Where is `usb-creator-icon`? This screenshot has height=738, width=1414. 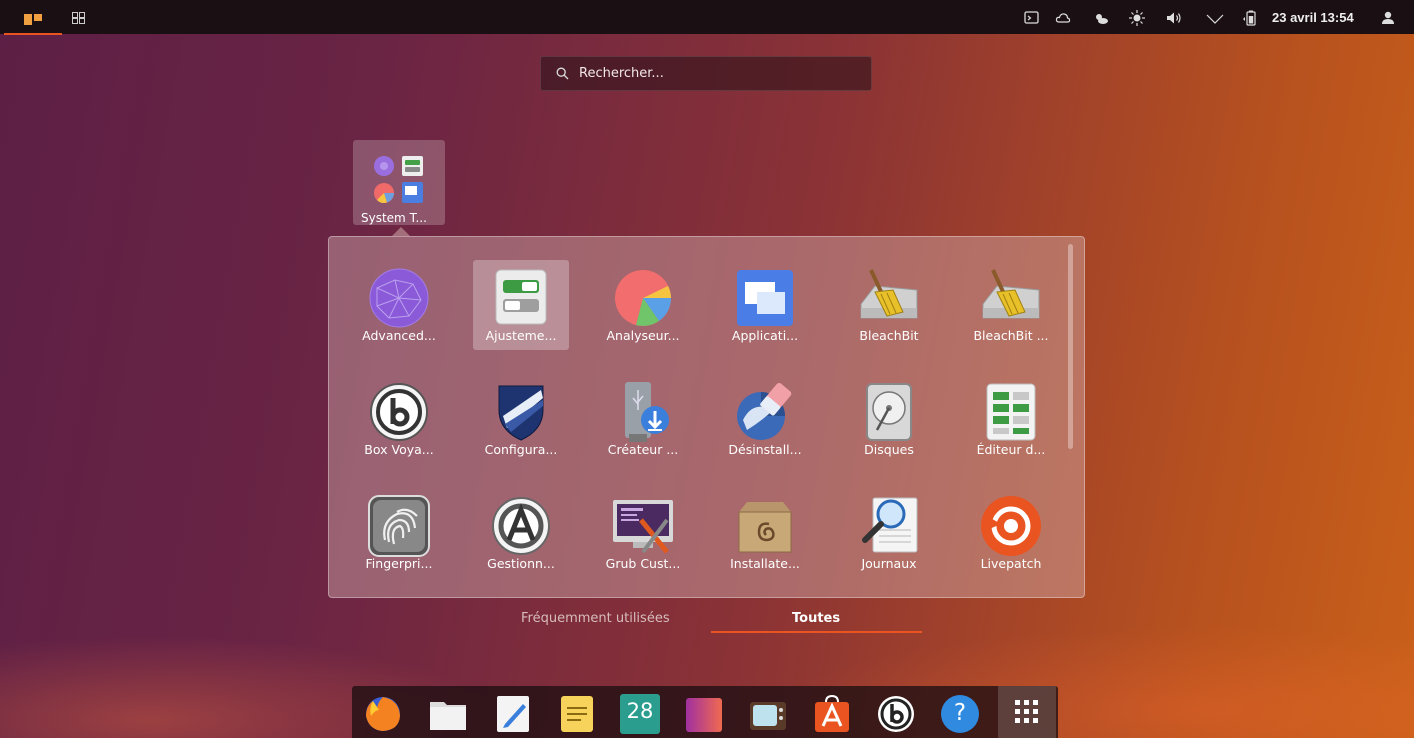
usb-creator-icon is located at coordinates (647, 412).